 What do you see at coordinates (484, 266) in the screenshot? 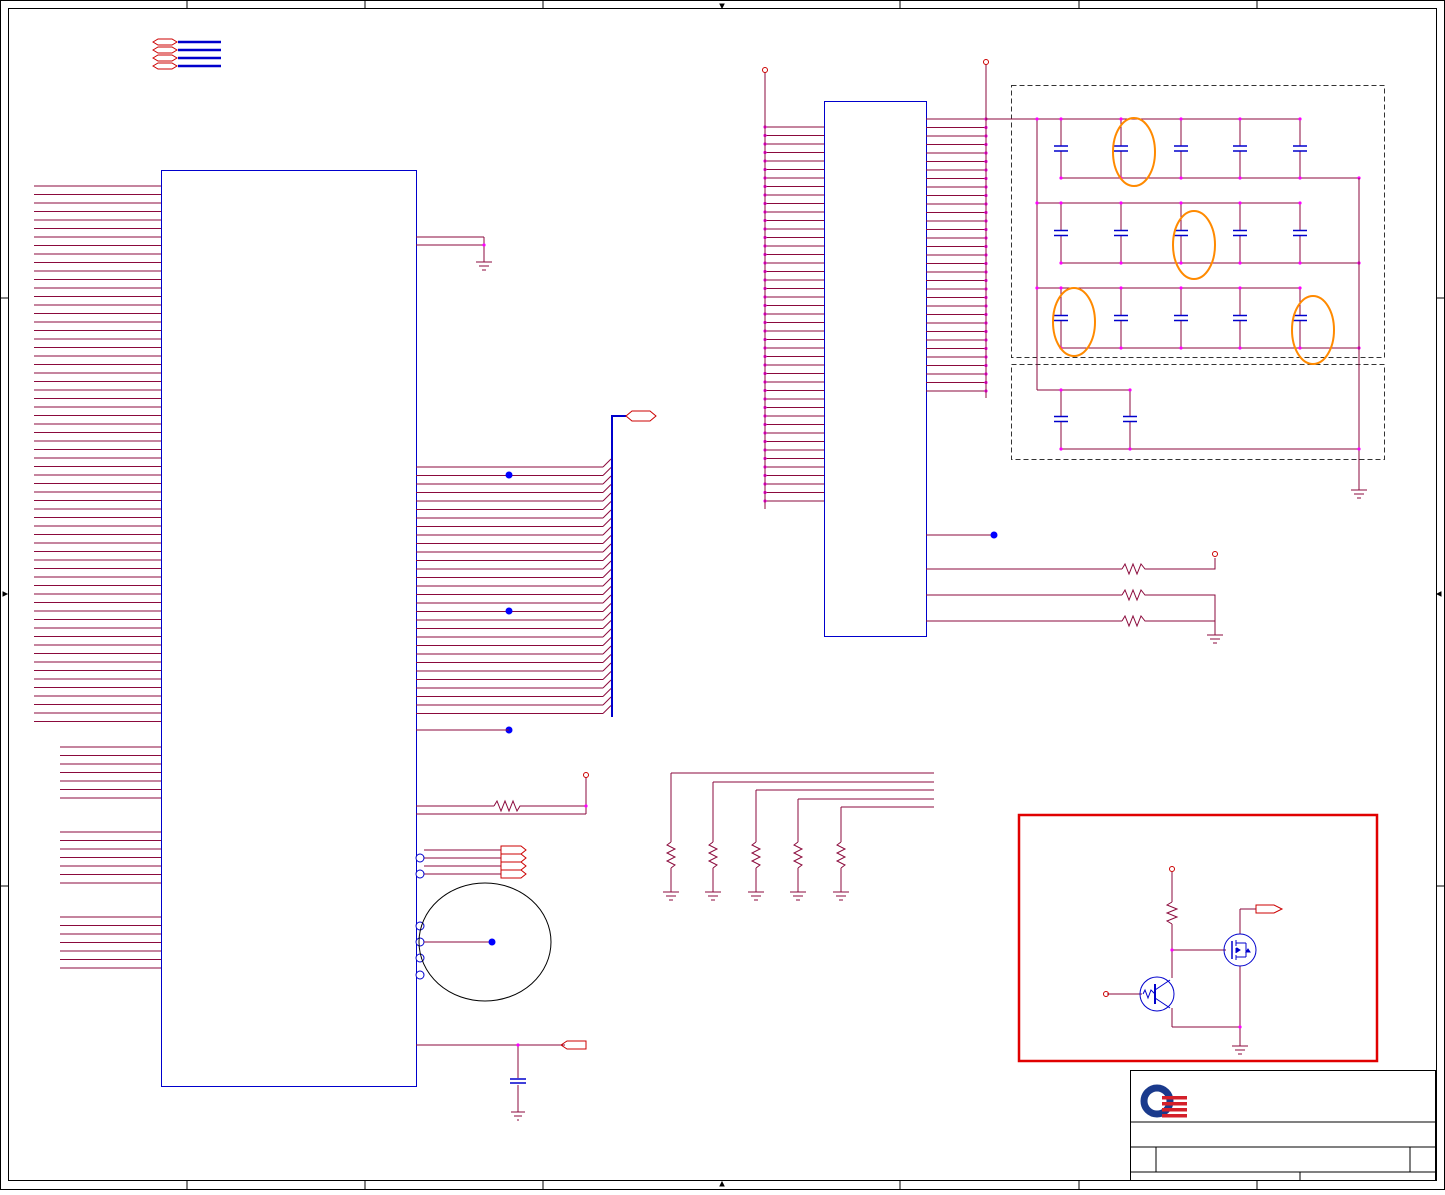
I see `ground-symbol` at bounding box center [484, 266].